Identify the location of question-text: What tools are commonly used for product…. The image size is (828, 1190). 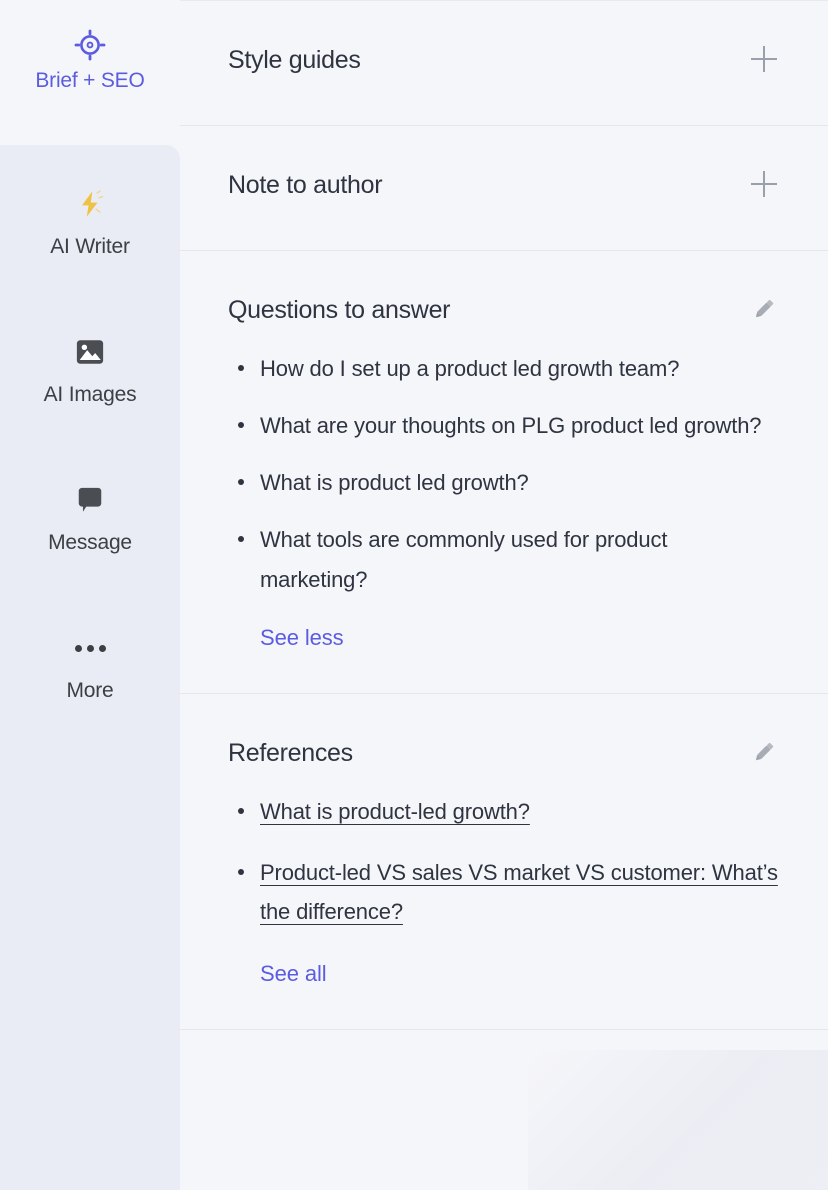
(464, 559).